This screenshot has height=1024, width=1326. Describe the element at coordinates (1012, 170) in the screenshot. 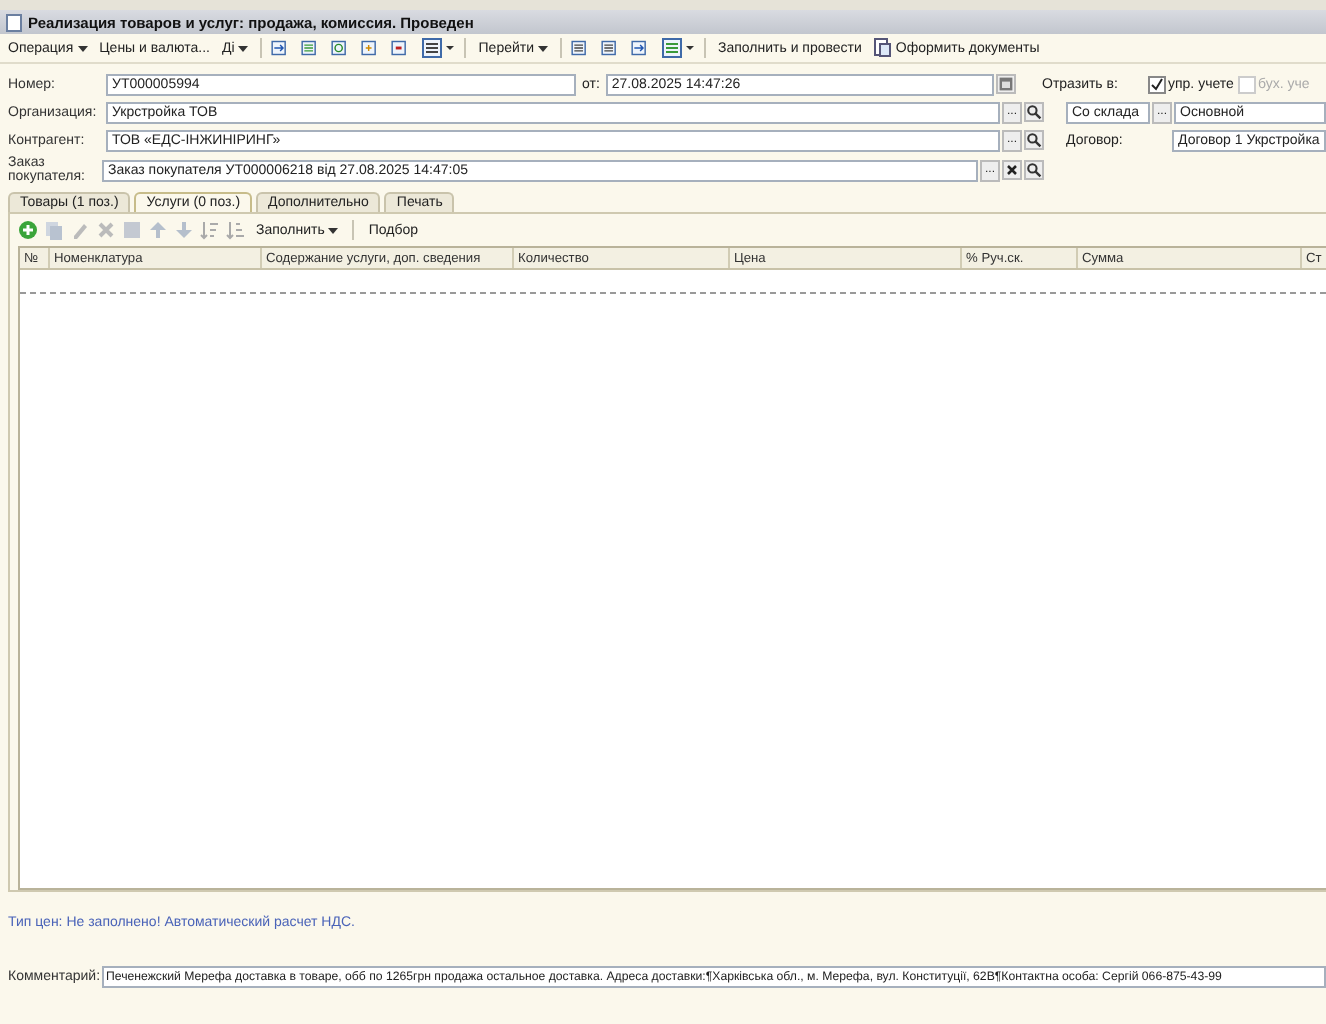

I see `clear-icon` at that location.